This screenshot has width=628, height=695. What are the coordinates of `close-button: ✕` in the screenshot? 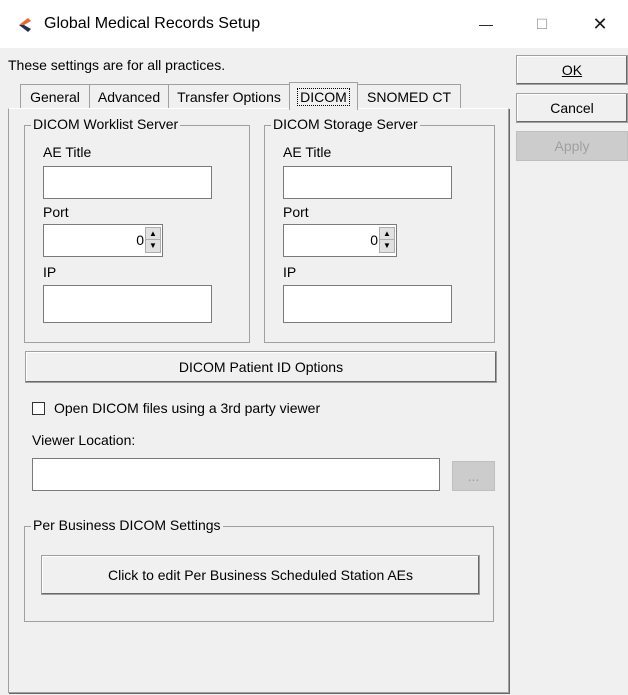 It's located at (600, 24).